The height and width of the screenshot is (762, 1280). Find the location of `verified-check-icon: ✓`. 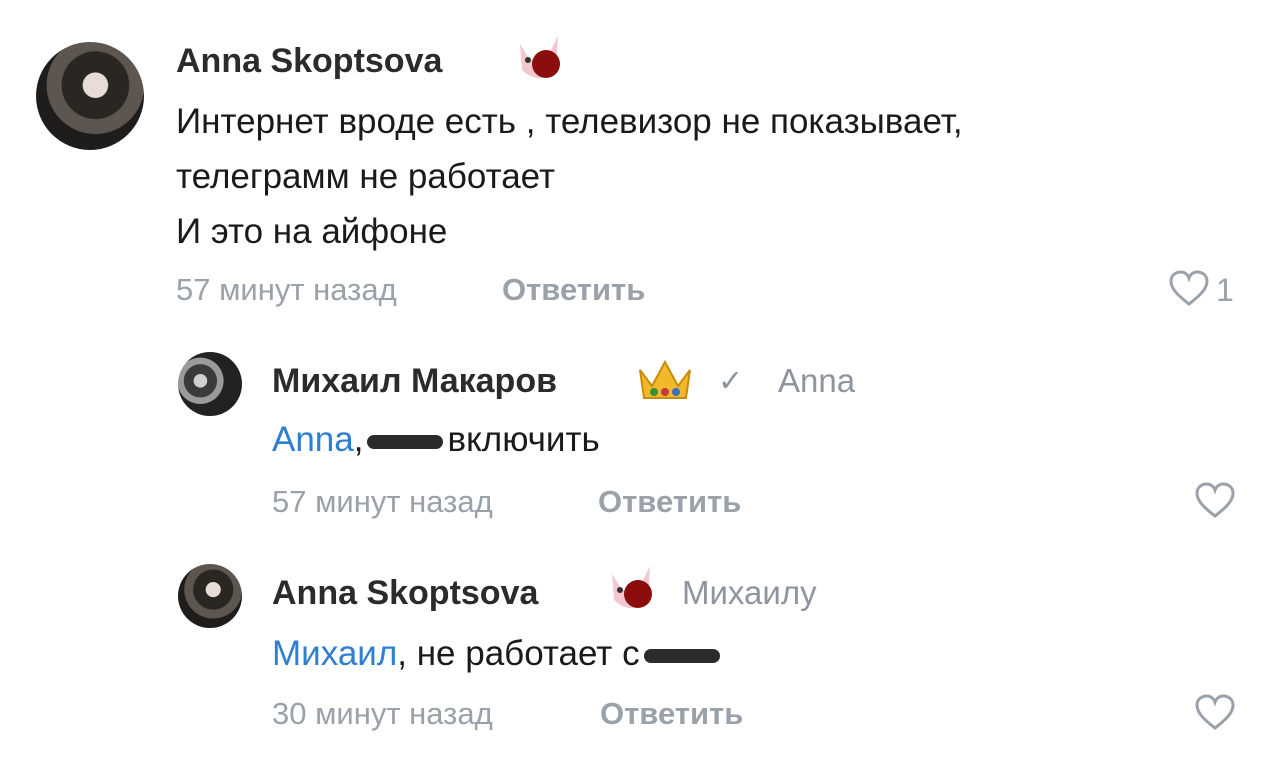

verified-check-icon: ✓ is located at coordinates (731, 381).